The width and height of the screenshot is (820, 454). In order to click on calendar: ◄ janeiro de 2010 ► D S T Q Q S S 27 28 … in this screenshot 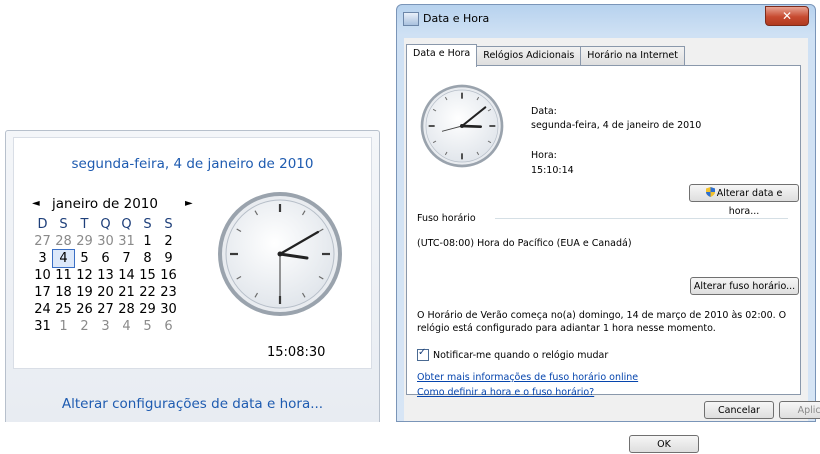, I will do `click(119, 265)`.